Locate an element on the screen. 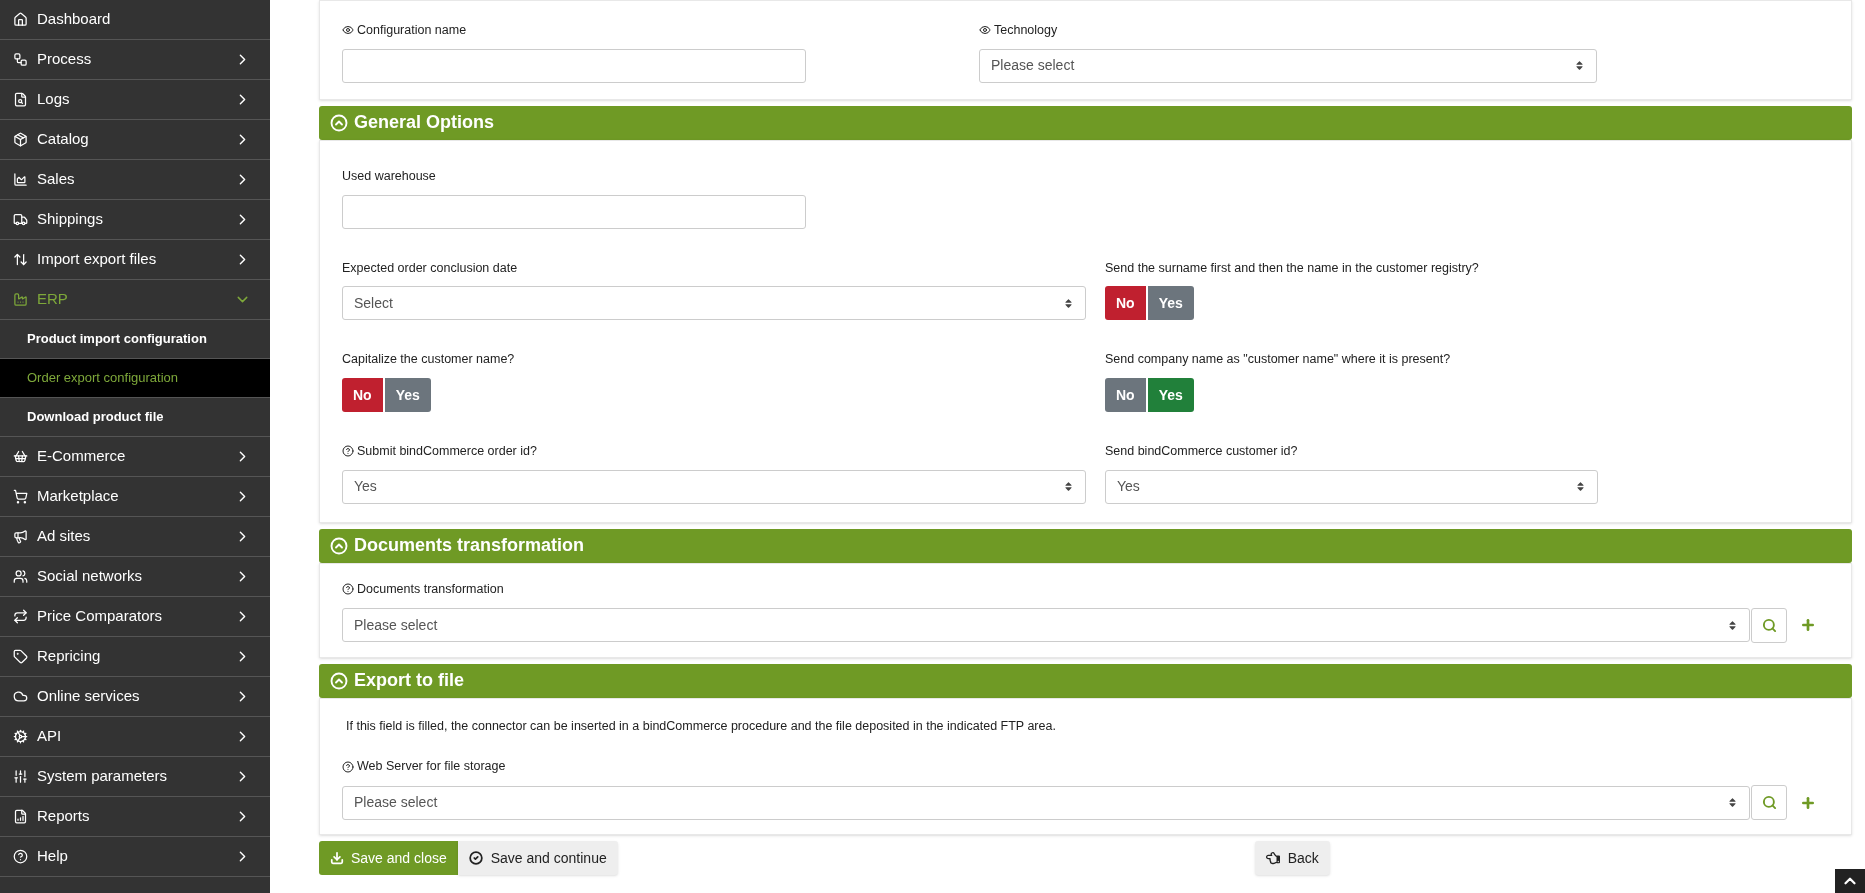  select-field: Select is located at coordinates (714, 303).